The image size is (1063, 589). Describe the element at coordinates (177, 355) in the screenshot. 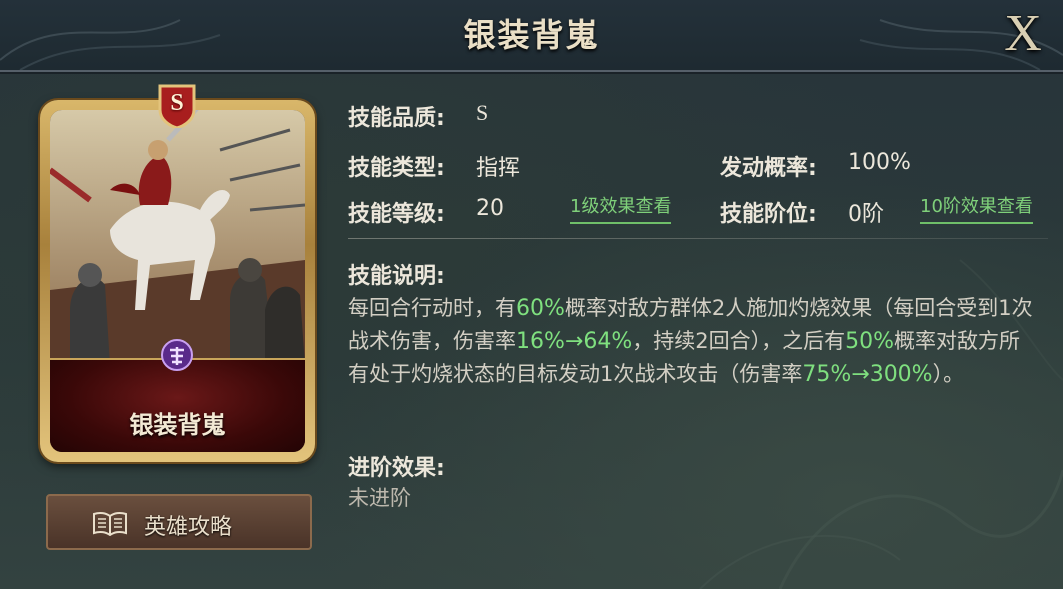

I see `faction-emblem-icon` at that location.